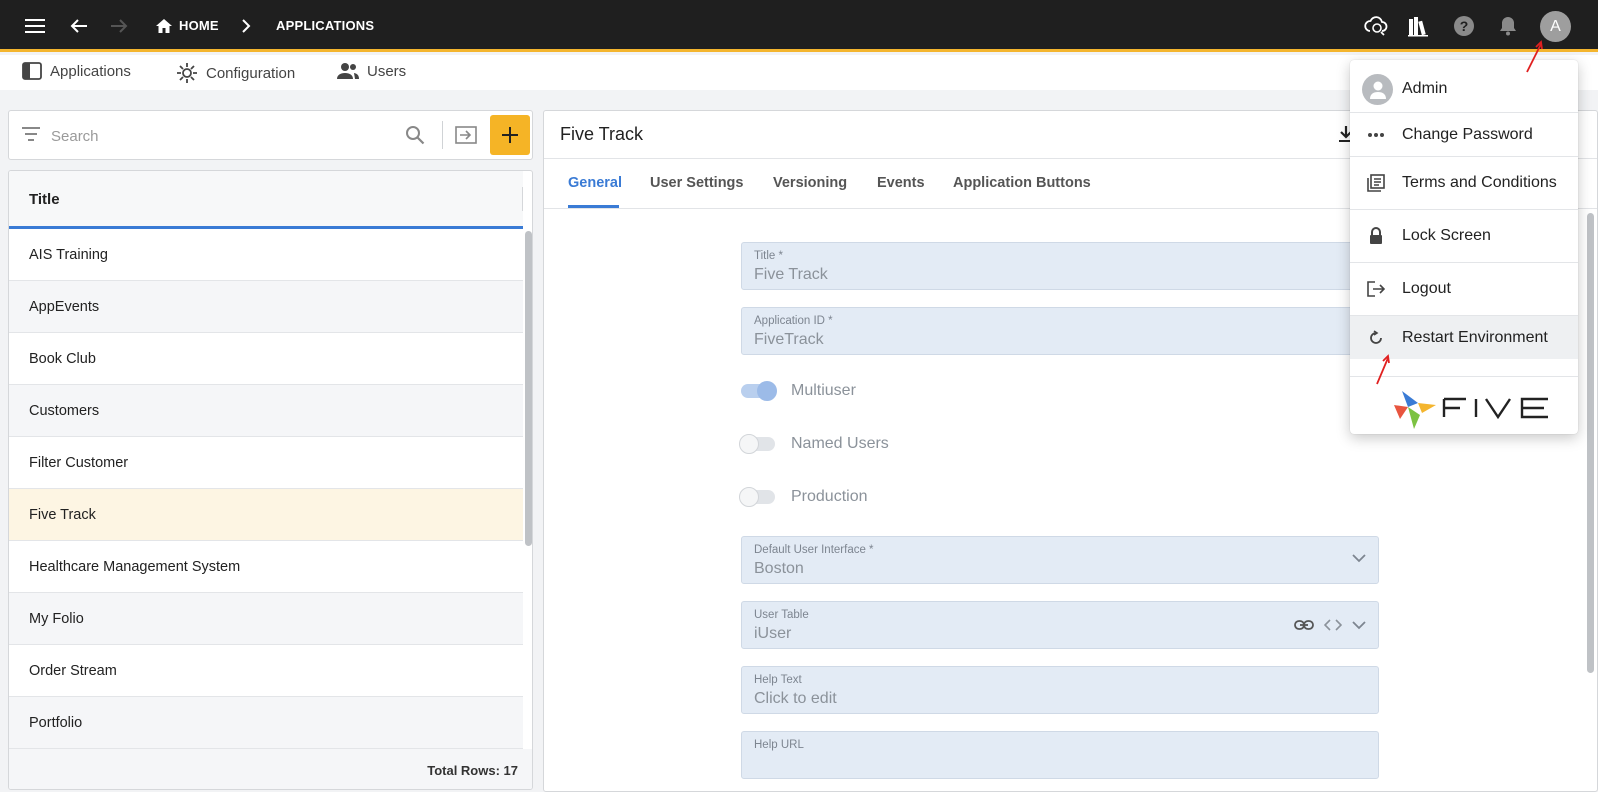 This screenshot has width=1598, height=792. I want to click on subnav-applications: Applications, so click(76, 71).